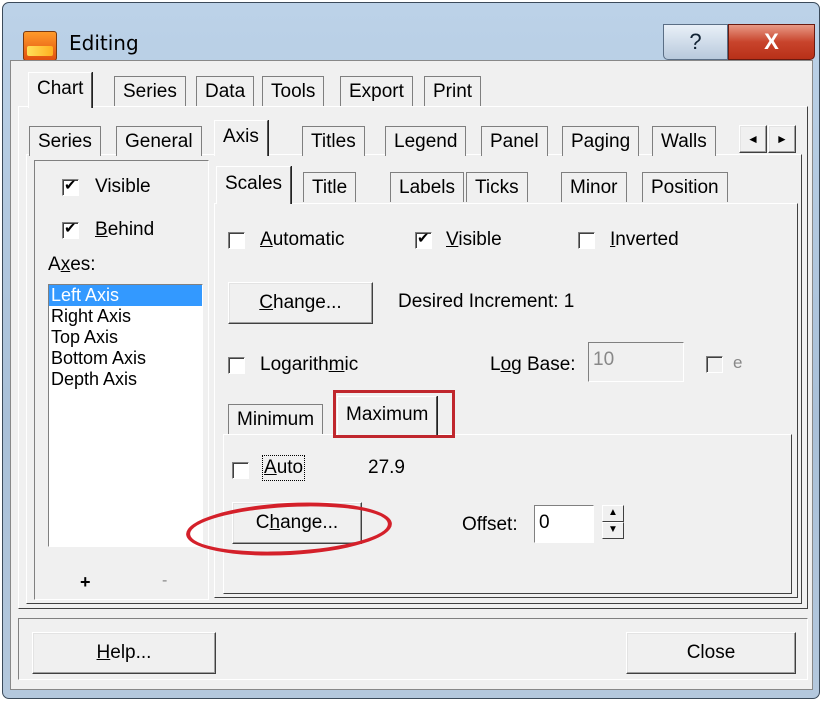 This screenshot has width=825, height=705. What do you see at coordinates (85, 582) in the screenshot?
I see `add-axis-button: +` at bounding box center [85, 582].